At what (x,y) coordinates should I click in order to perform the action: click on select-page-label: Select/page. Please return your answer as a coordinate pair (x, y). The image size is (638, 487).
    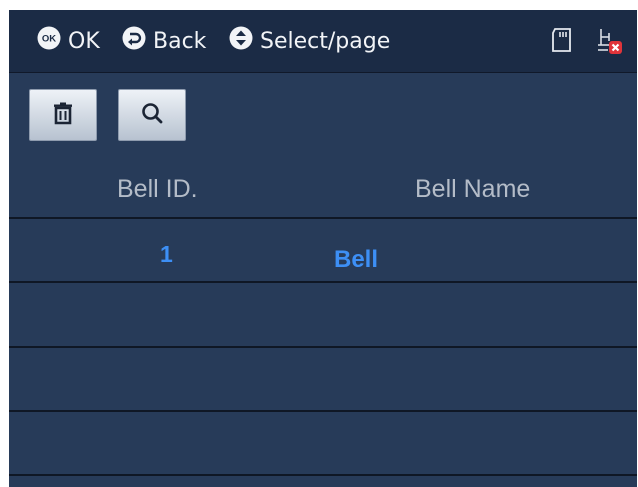
    Looking at the image, I should click on (325, 41).